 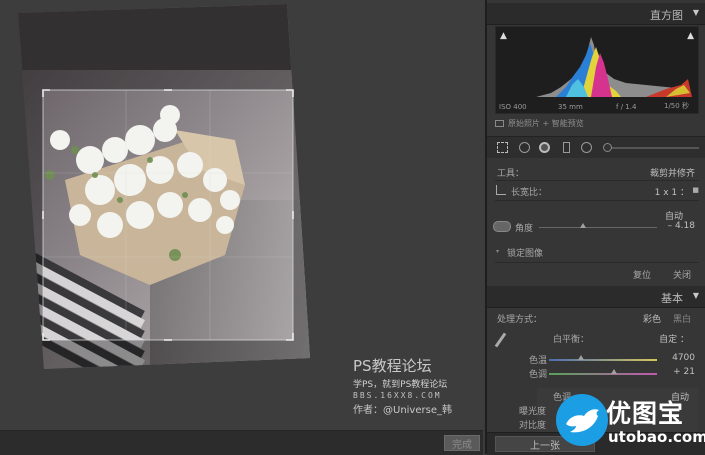 I want to click on temp-value: 4700, so click(x=683, y=358).